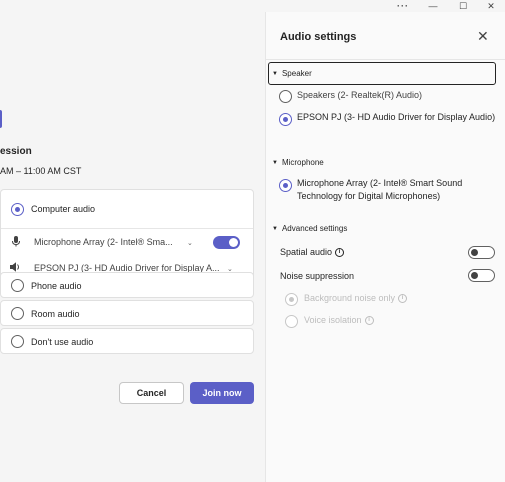 The width and height of the screenshot is (505, 482). Describe the element at coordinates (127, 313) in the screenshot. I see `room-audio-option: Room audio` at that location.